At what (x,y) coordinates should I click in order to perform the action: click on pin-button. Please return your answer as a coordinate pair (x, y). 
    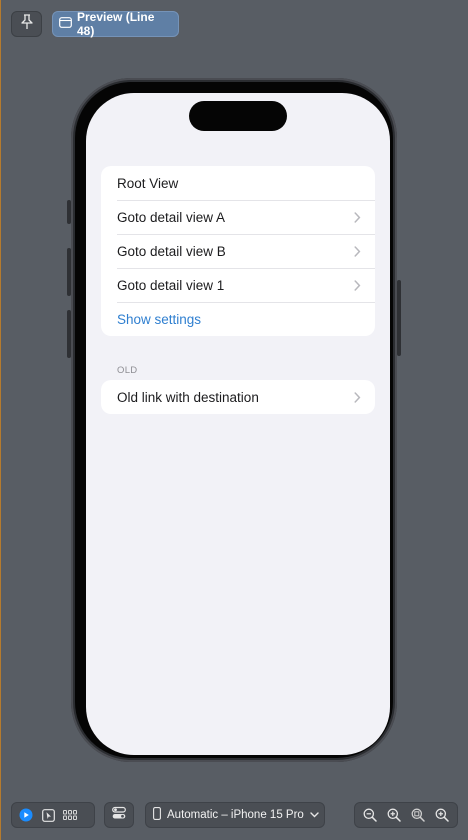
    Looking at the image, I should click on (26, 24).